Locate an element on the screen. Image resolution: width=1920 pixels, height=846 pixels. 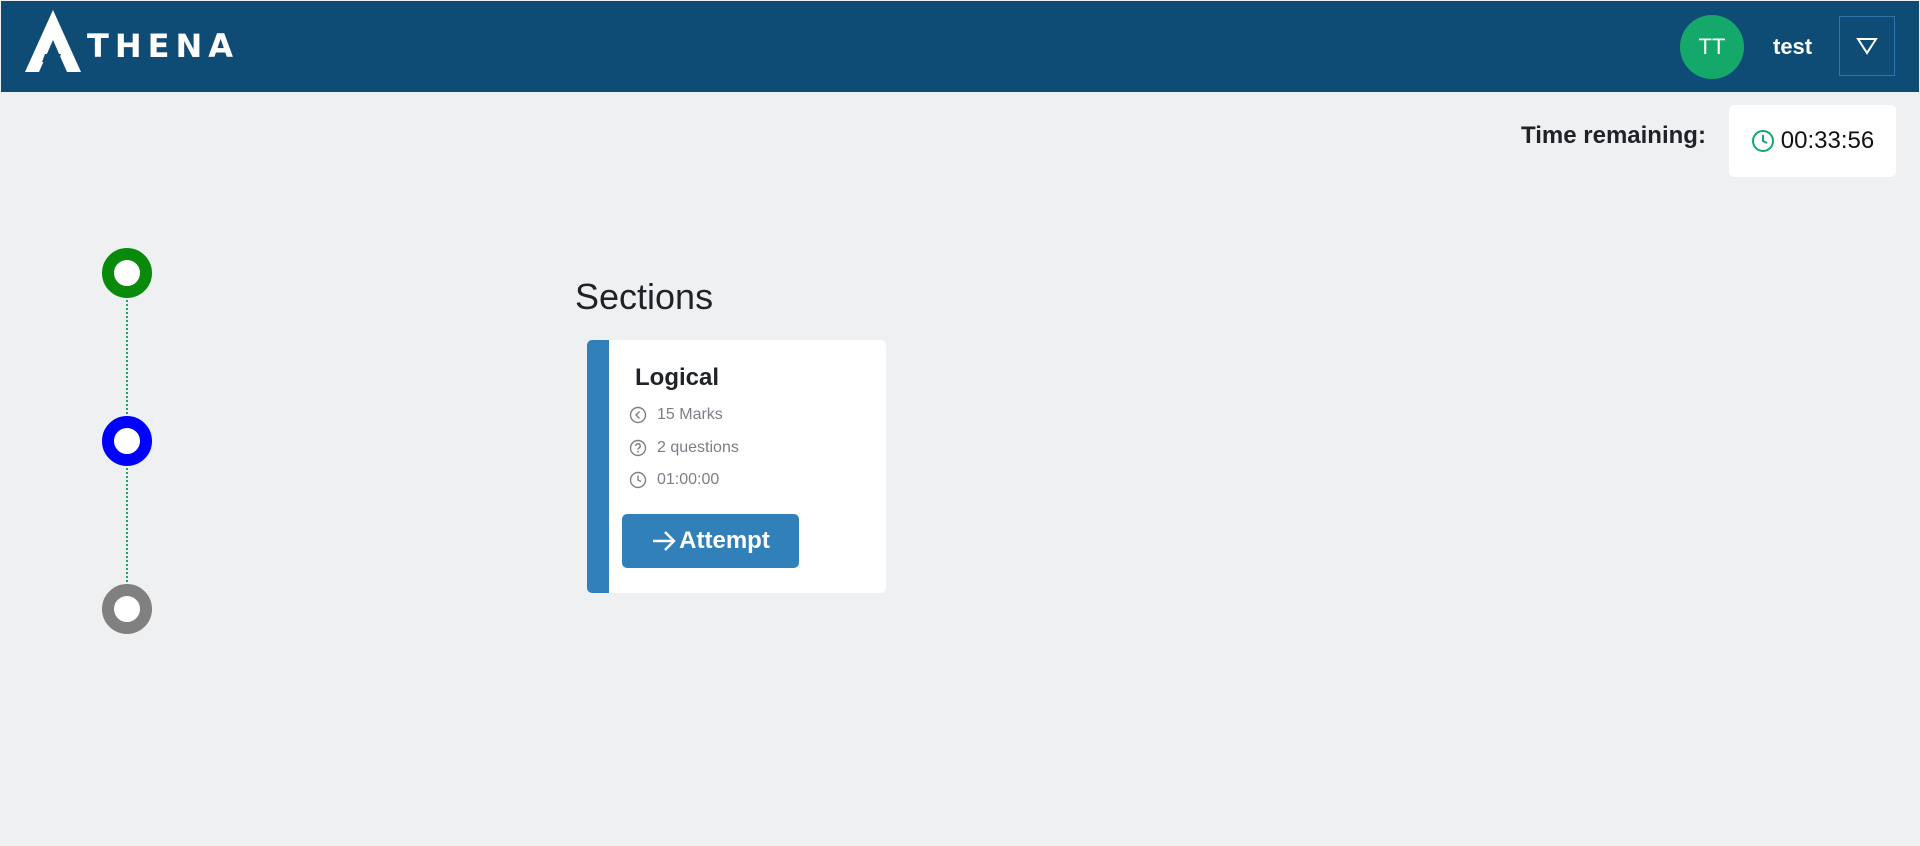
step-completed is located at coordinates (127, 273).